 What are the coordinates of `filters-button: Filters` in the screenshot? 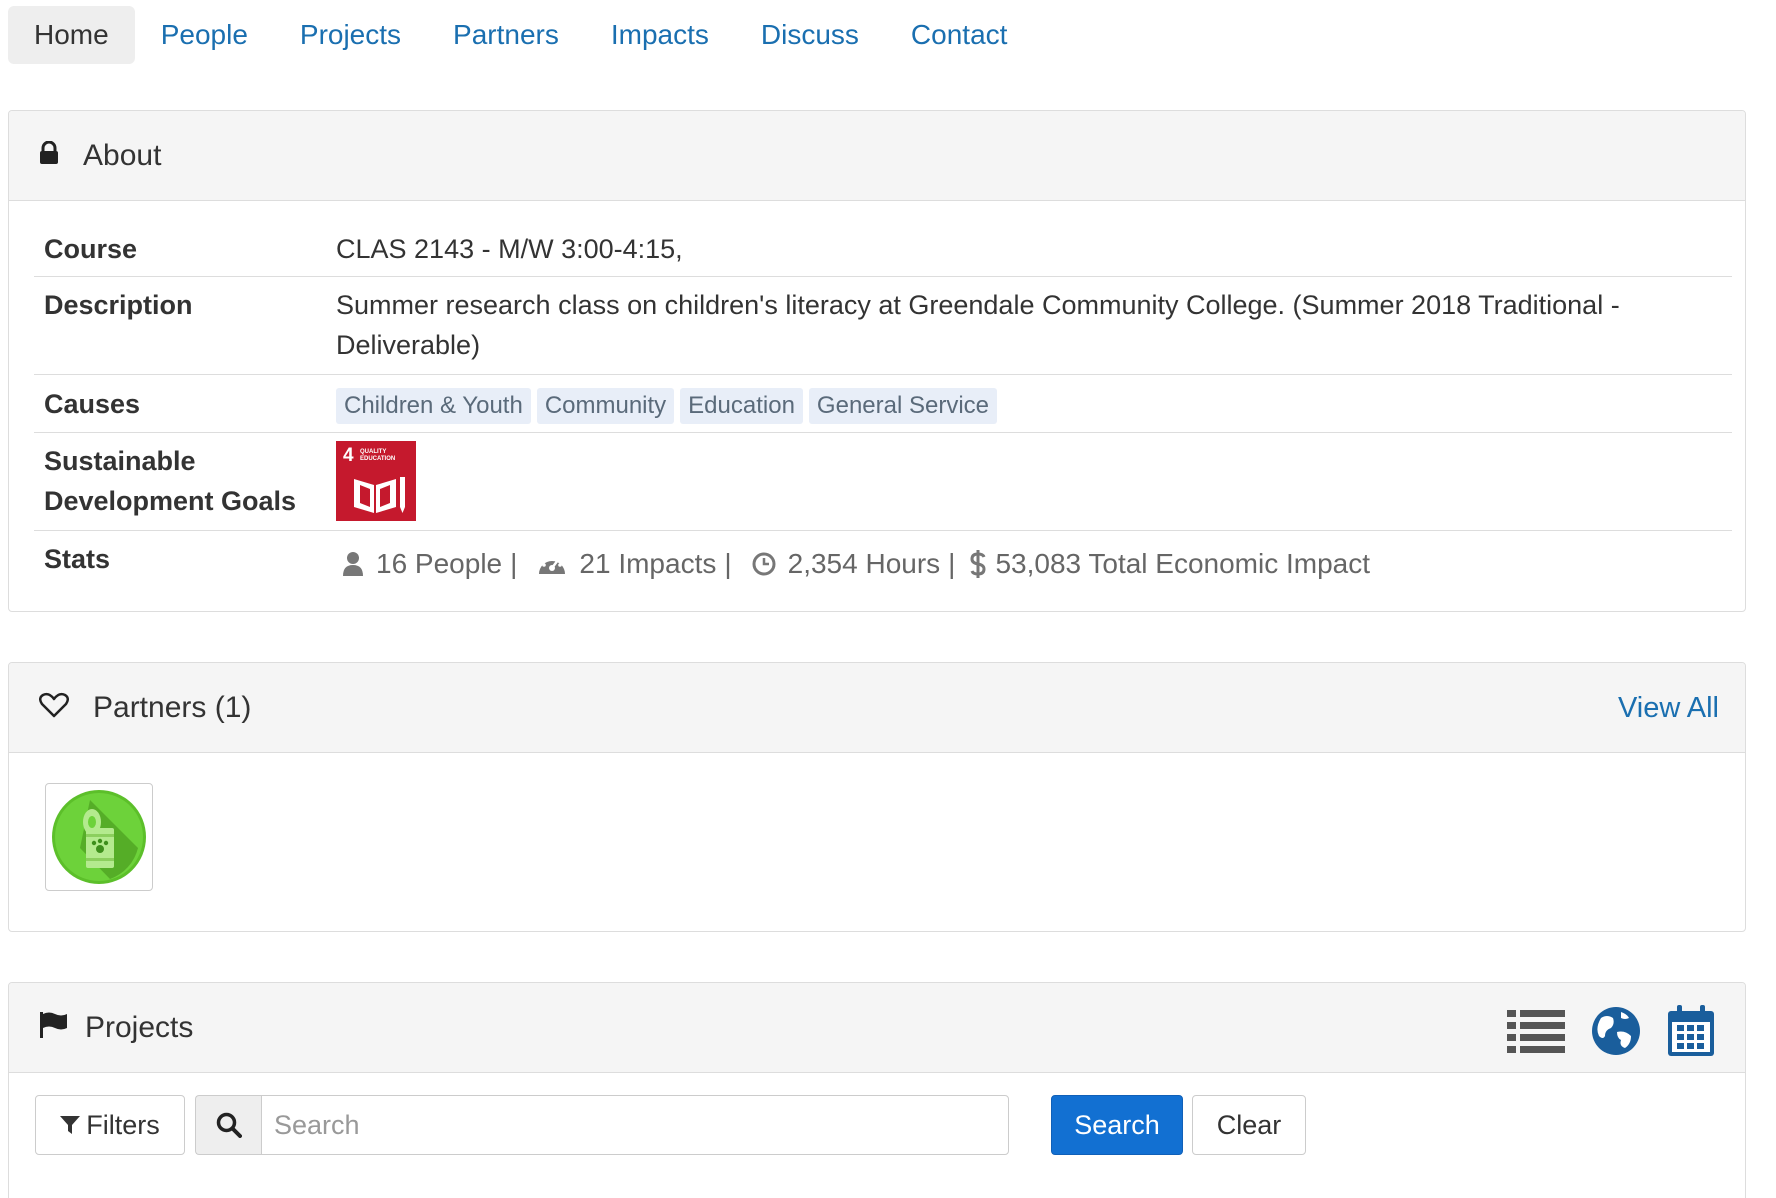 It's located at (110, 1125).